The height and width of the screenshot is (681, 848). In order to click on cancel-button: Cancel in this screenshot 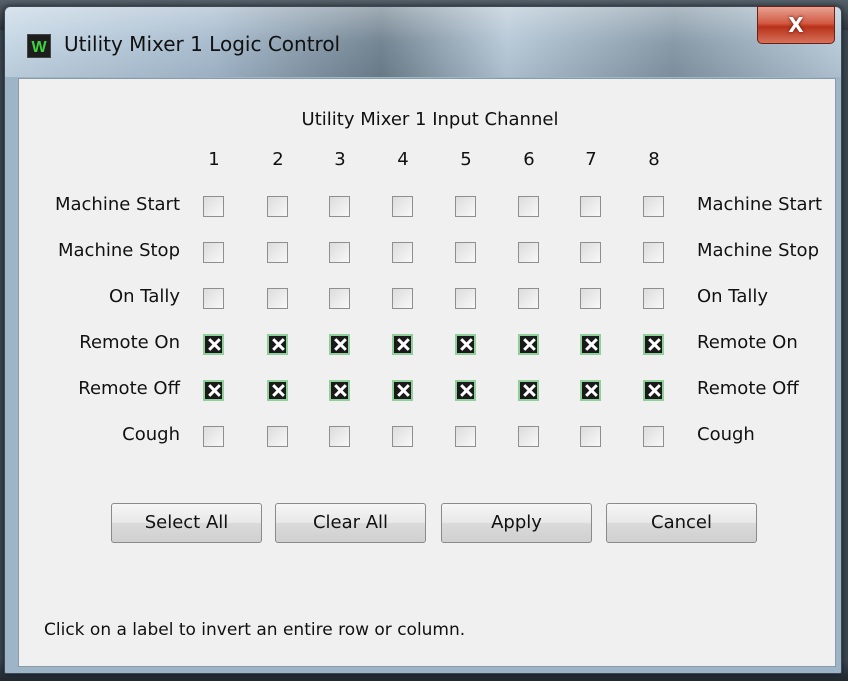, I will do `click(681, 523)`.